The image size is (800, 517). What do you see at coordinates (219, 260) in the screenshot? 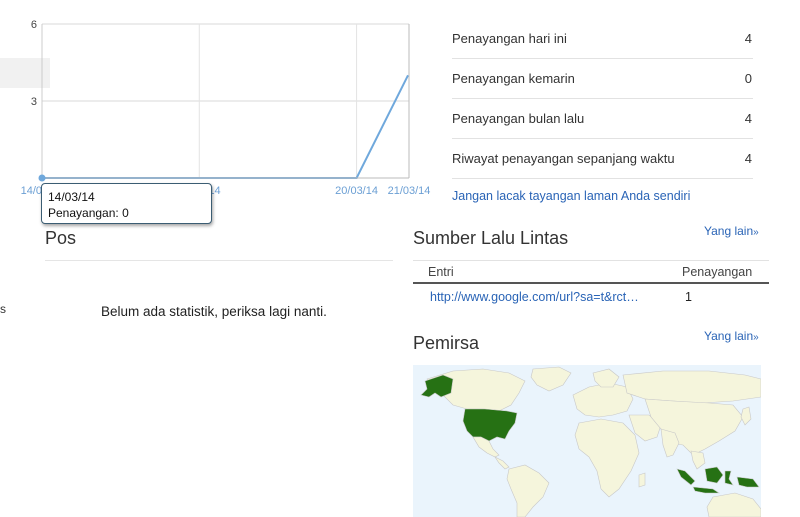
I see `posts-divider` at bounding box center [219, 260].